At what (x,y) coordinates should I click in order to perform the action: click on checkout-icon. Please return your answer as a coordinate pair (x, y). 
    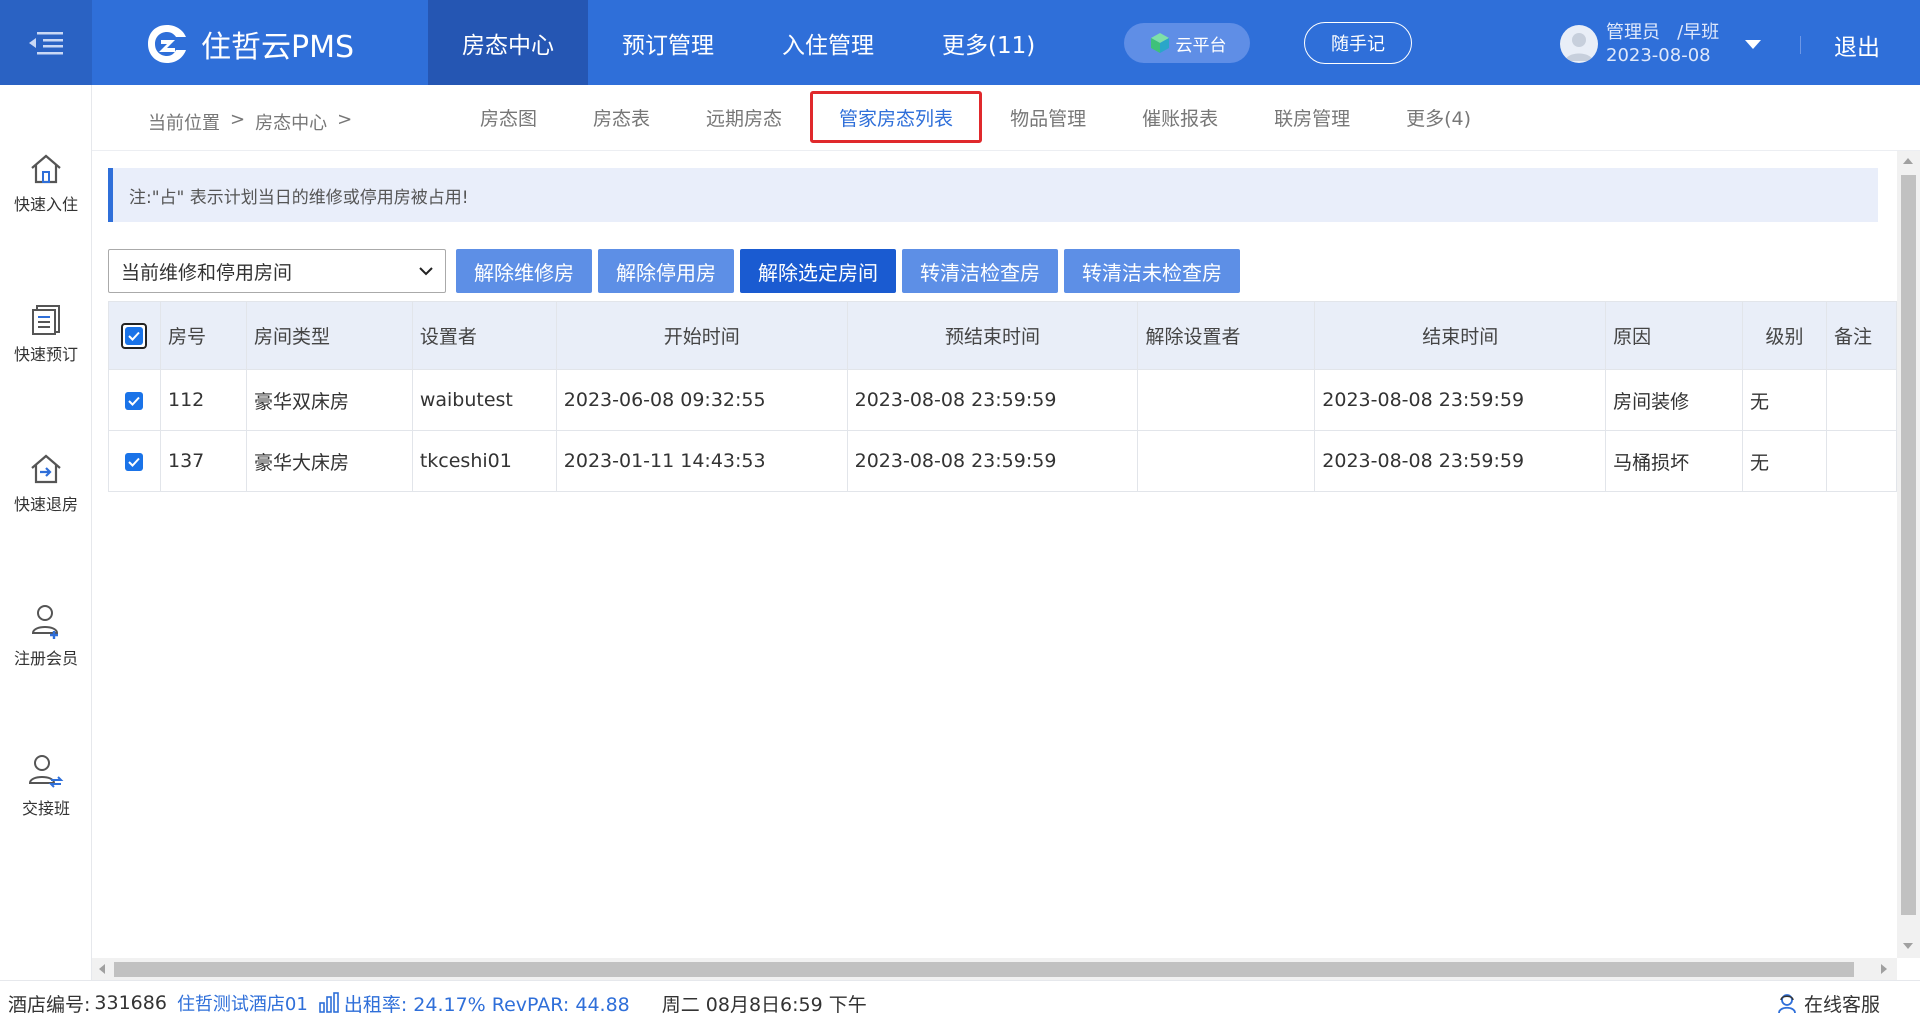
    Looking at the image, I should click on (46, 469).